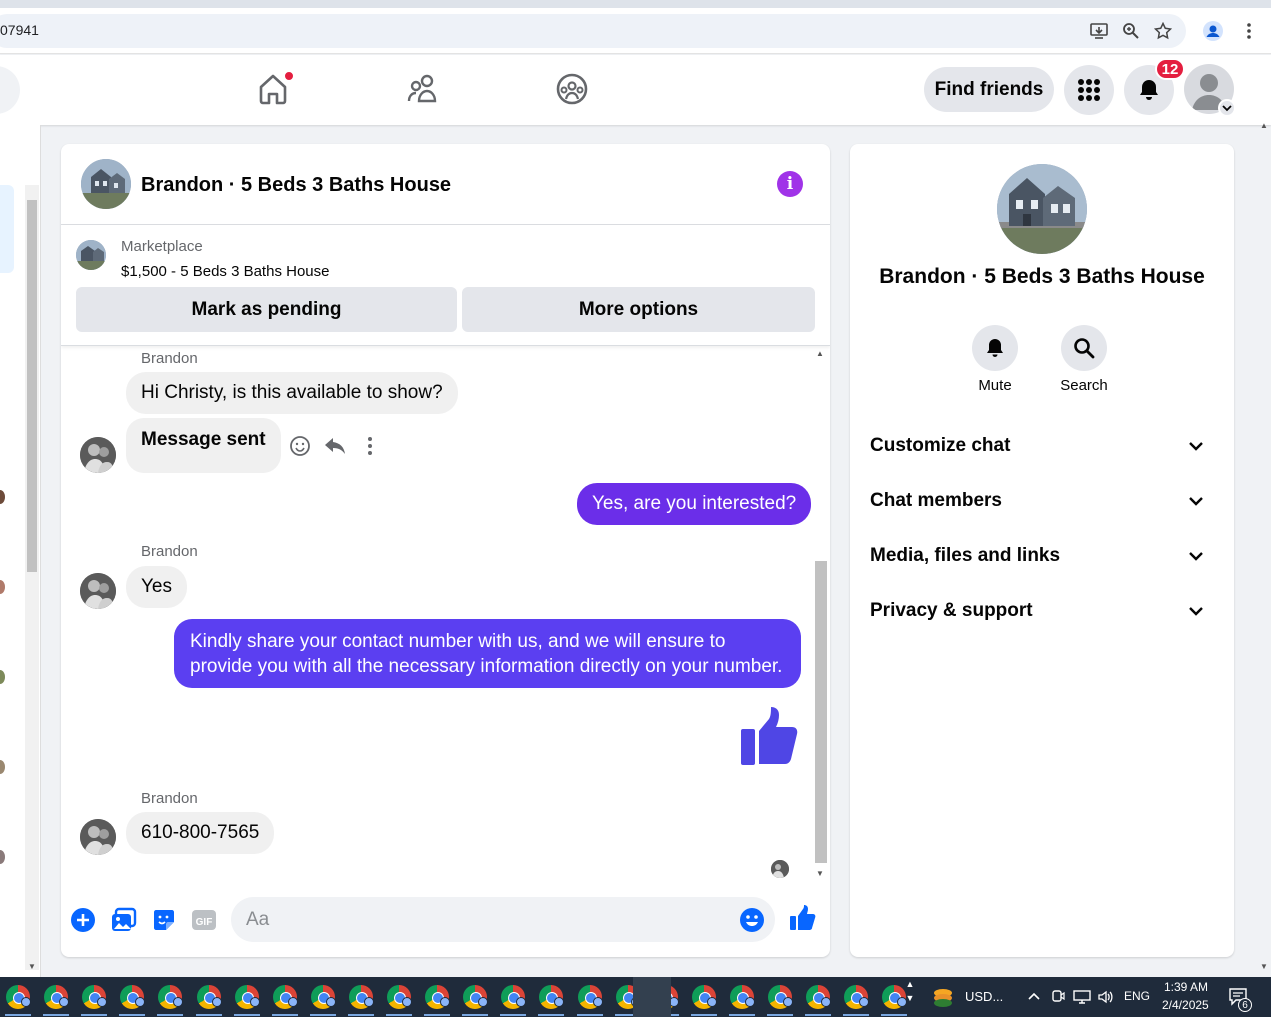 The height and width of the screenshot is (1017, 1271). What do you see at coordinates (652, 997) in the screenshot?
I see `active-taskbar-item` at bounding box center [652, 997].